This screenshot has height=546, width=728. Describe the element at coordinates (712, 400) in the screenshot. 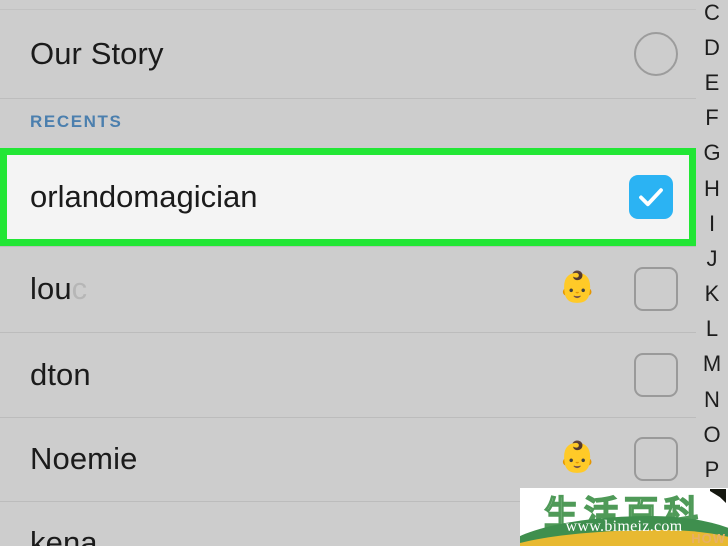

I see `index-letter-n: N` at that location.